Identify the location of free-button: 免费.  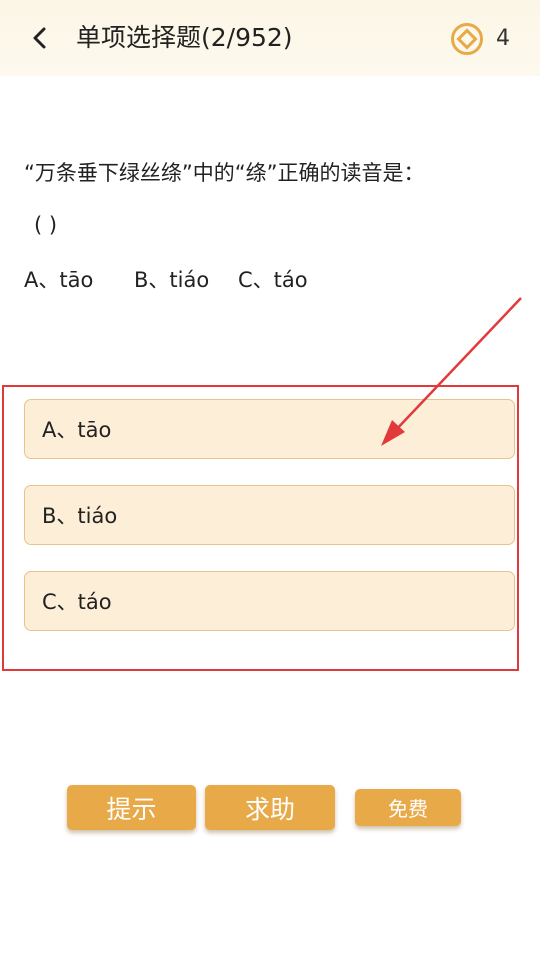
(408, 807).